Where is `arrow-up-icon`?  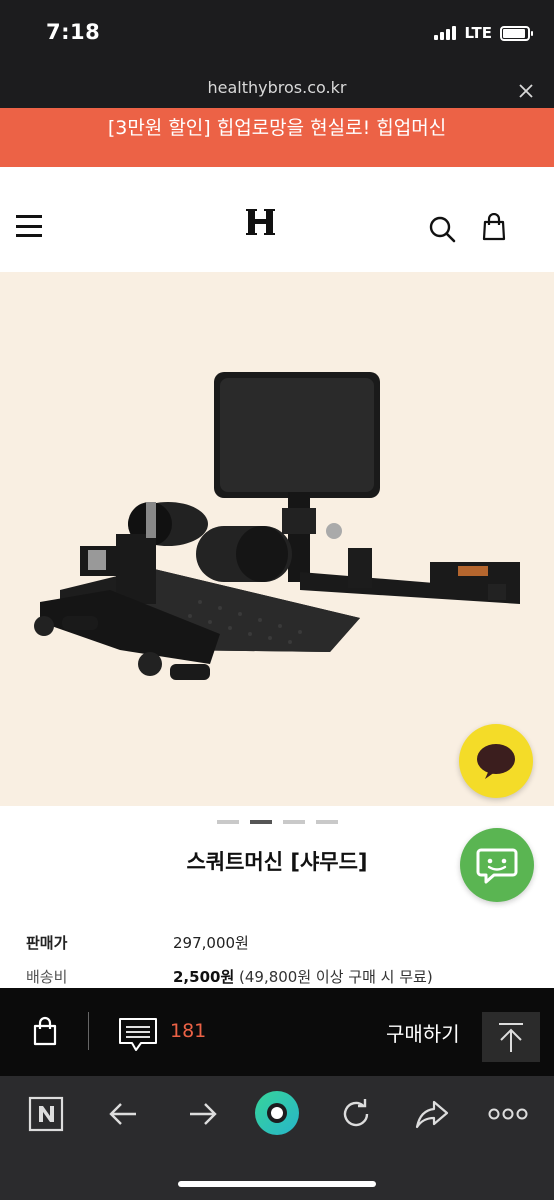
arrow-up-icon is located at coordinates (511, 1037).